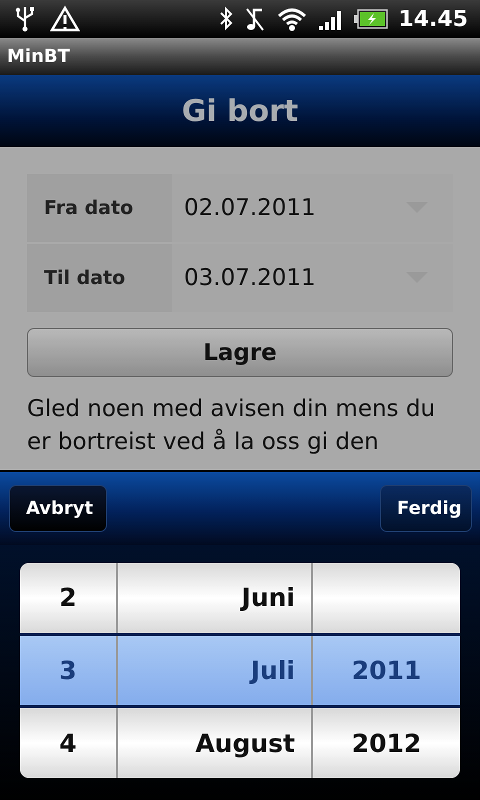 The height and width of the screenshot is (800, 480). Describe the element at coordinates (387, 743) in the screenshot. I see `year-value: 2012` at that location.